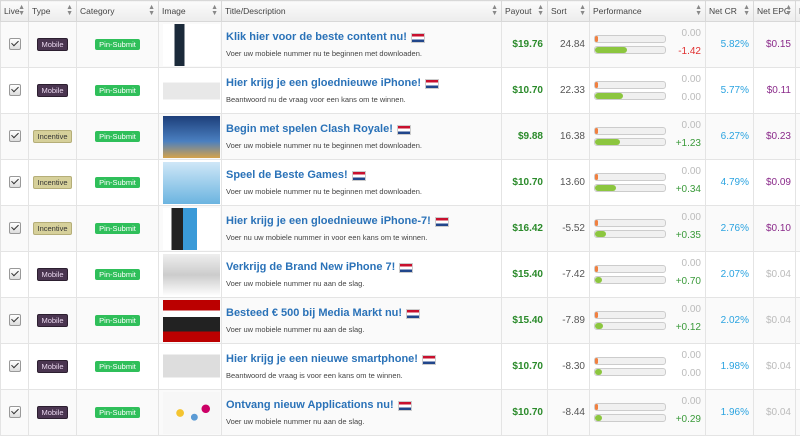  What do you see at coordinates (730, 183) in the screenshot?
I see `net-cr-value: 4.79%` at bounding box center [730, 183].